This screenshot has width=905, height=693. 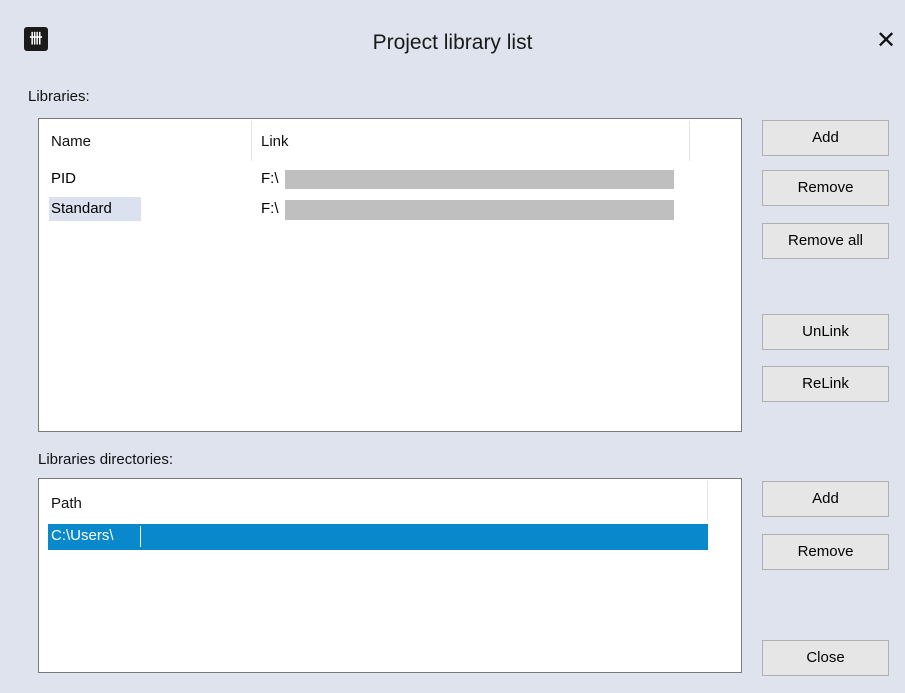 I want to click on library-name-cell: Standard, so click(x=81, y=208).